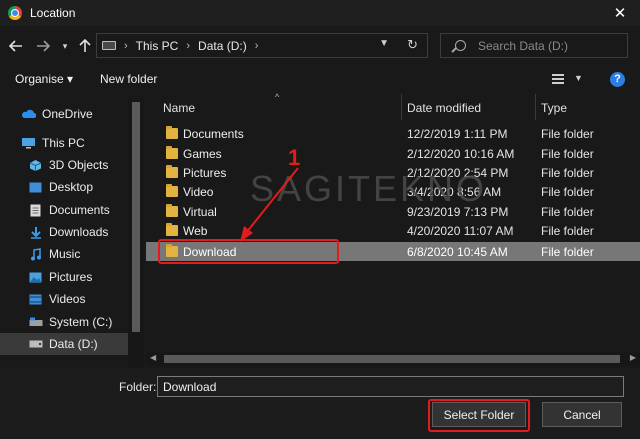  Describe the element at coordinates (320, 80) in the screenshot. I see `toolbar: Organise ▾ New folder ▼ ?` at that location.